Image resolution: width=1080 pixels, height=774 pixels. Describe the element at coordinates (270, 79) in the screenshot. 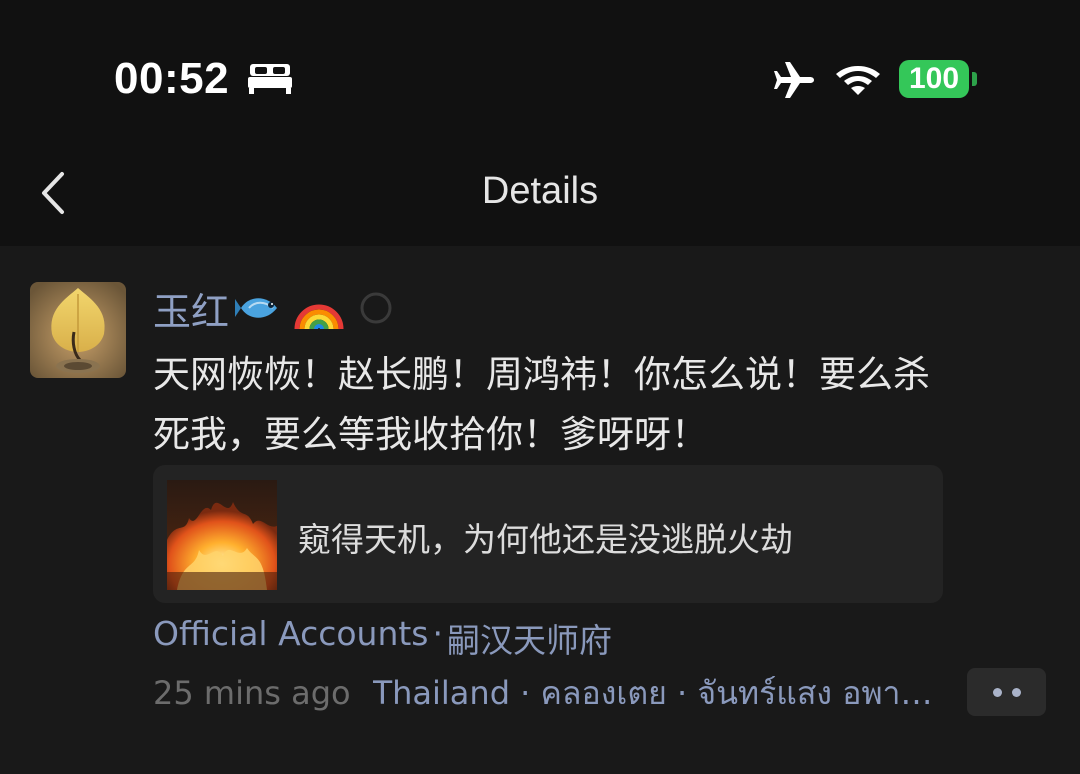

I see `sleep-icon` at that location.